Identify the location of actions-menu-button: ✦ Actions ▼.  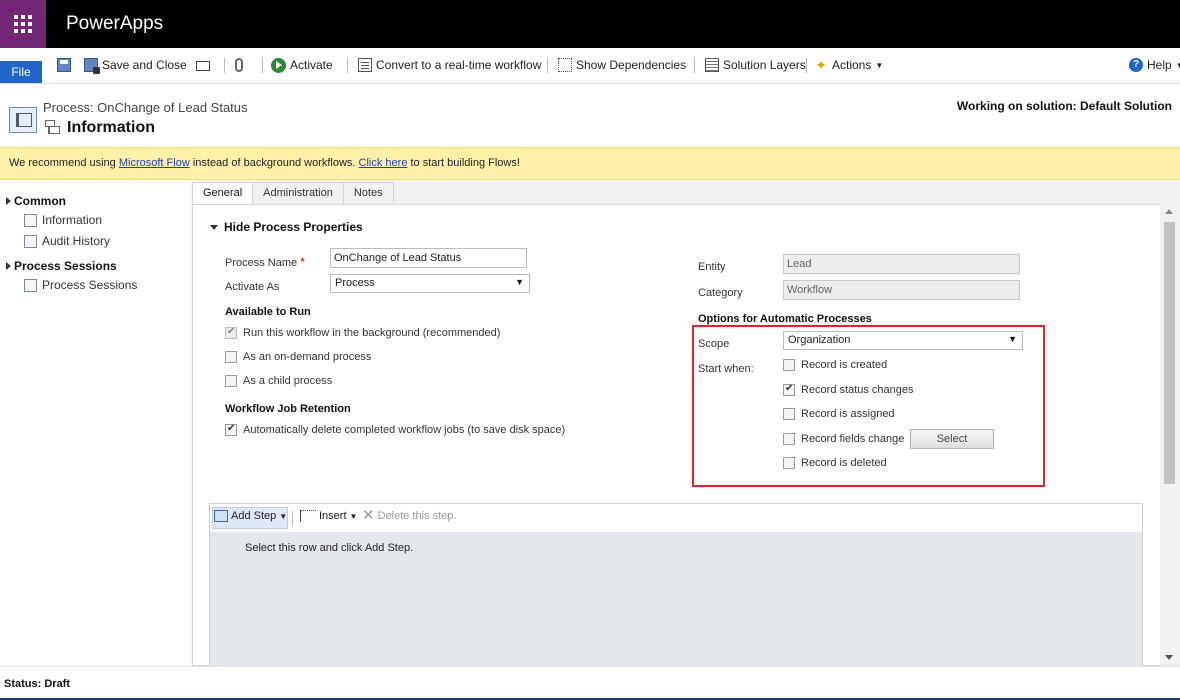
(848, 65).